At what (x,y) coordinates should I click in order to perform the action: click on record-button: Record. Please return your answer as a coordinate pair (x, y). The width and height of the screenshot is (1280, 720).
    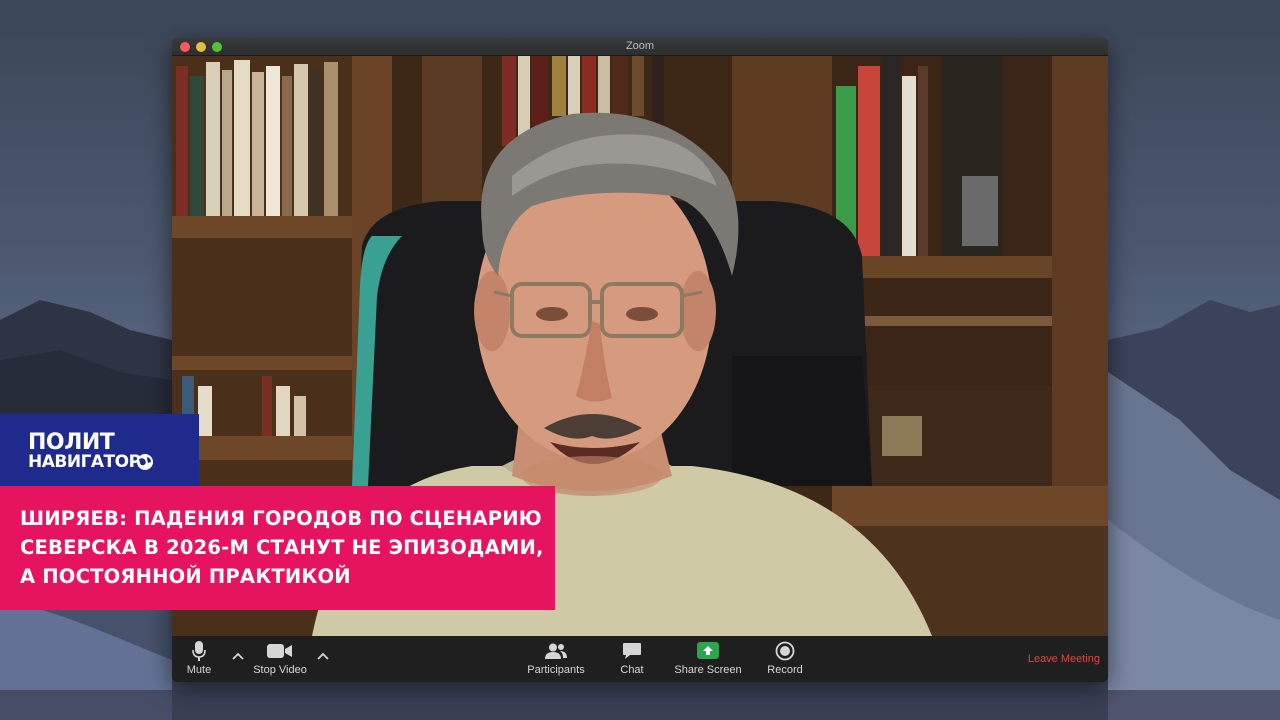
    Looking at the image, I should click on (785, 660).